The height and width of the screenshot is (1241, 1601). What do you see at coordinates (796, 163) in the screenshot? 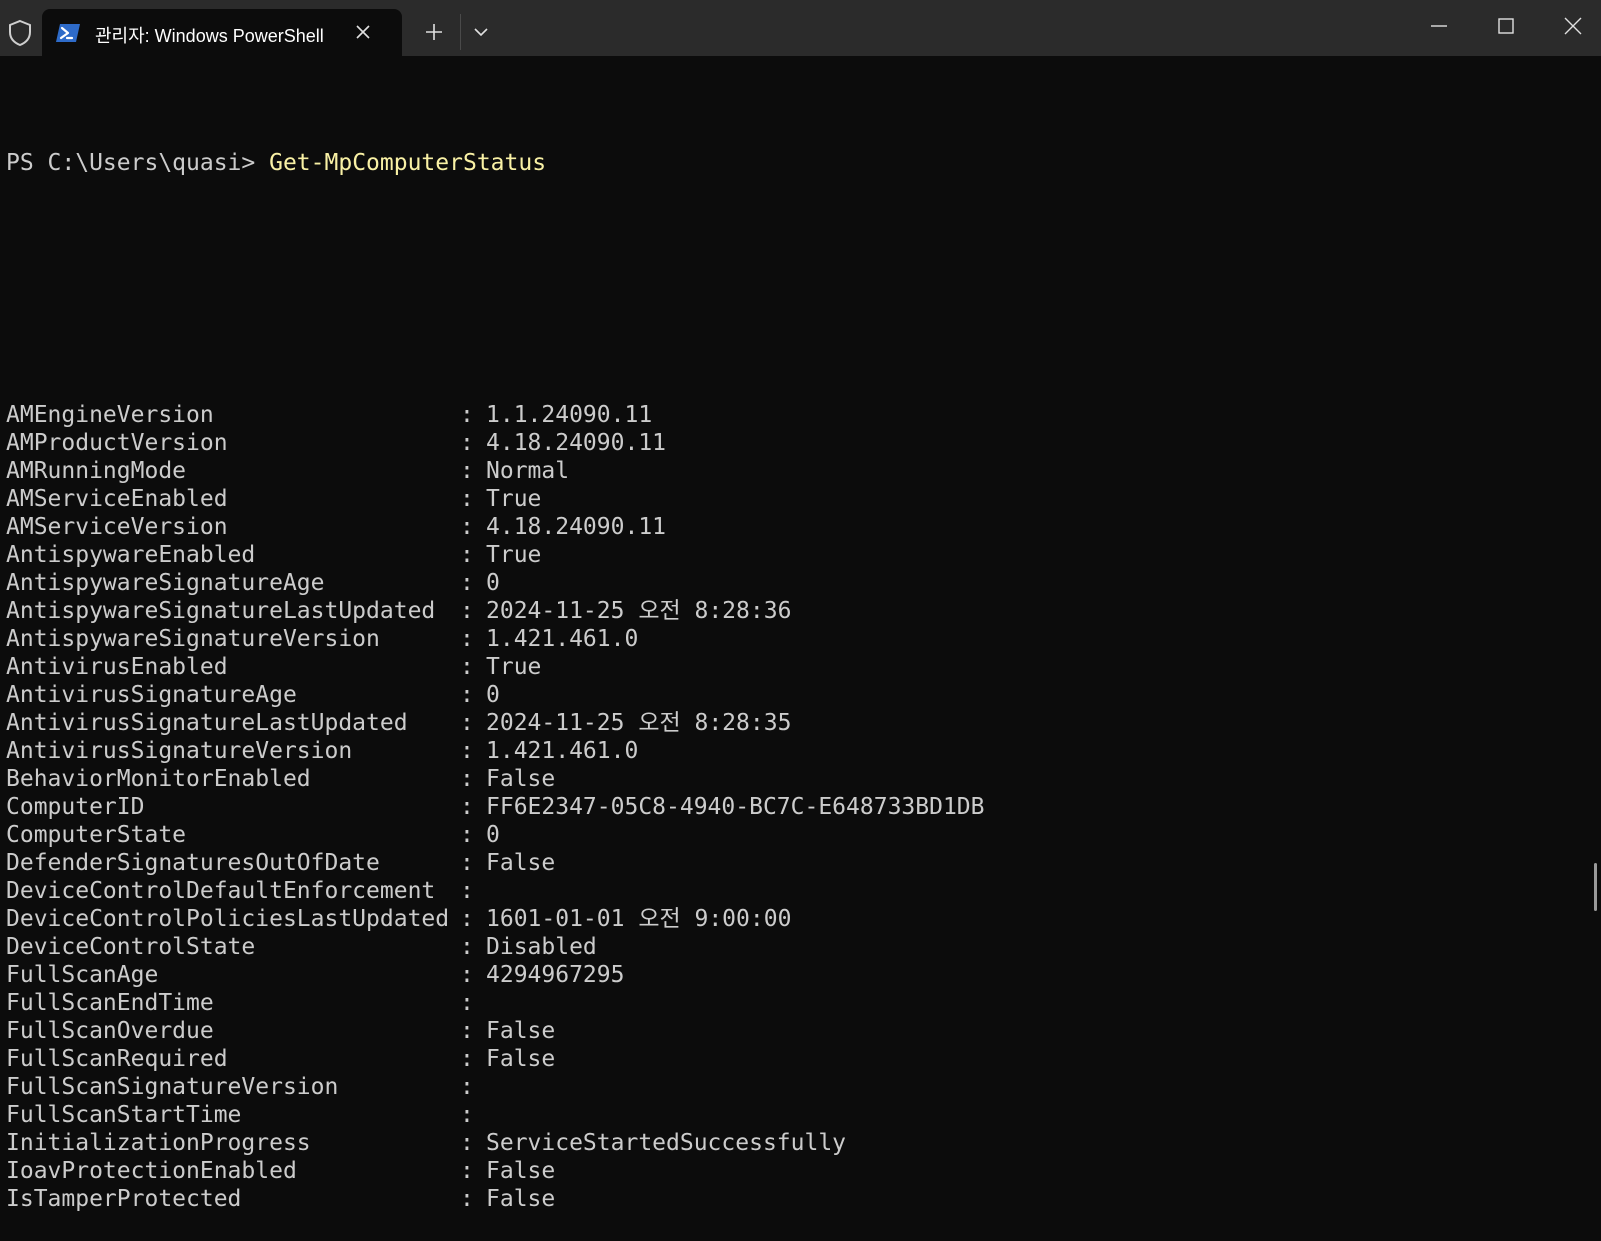
I see `prompt-line: PS C:\Users\quasi> Get-MpComputerStatus` at bounding box center [796, 163].